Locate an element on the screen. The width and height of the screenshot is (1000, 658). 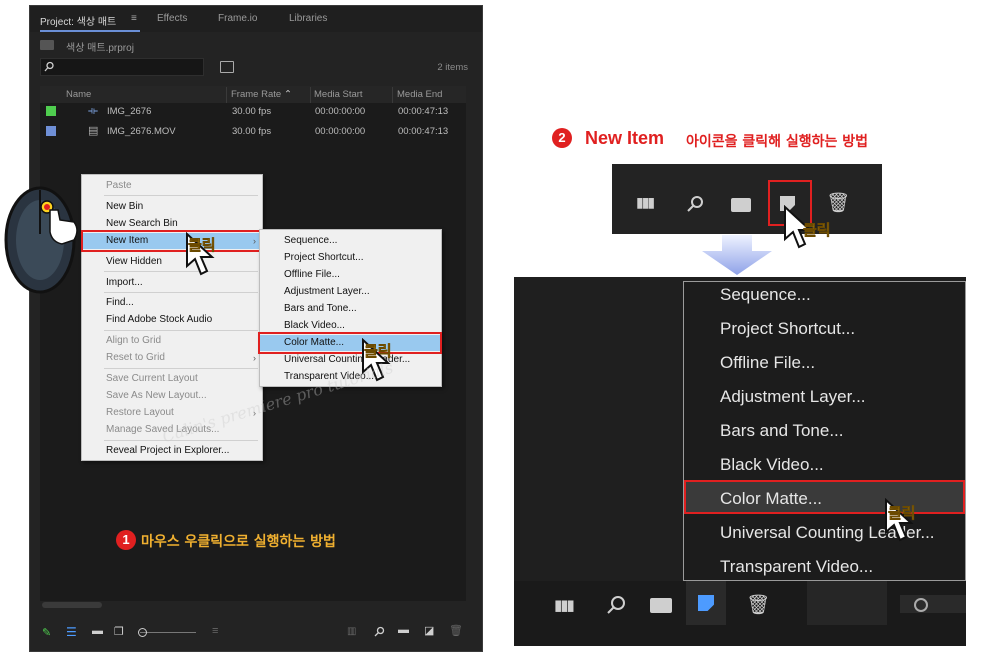
row-name: IMG_2676 is located at coordinates (129, 111).